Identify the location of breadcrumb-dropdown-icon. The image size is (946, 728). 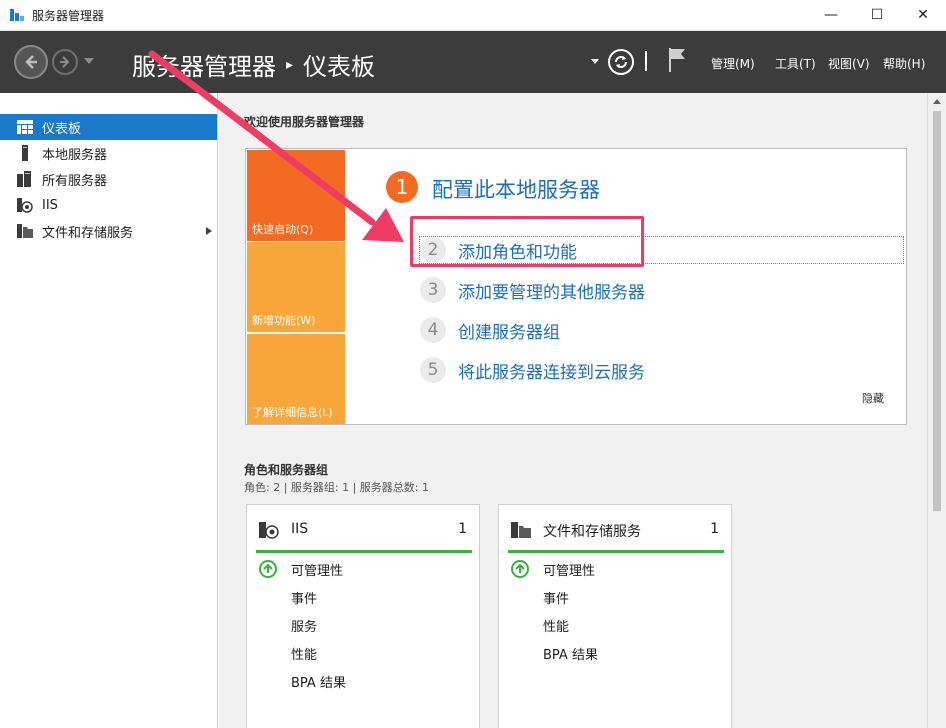
(595, 61).